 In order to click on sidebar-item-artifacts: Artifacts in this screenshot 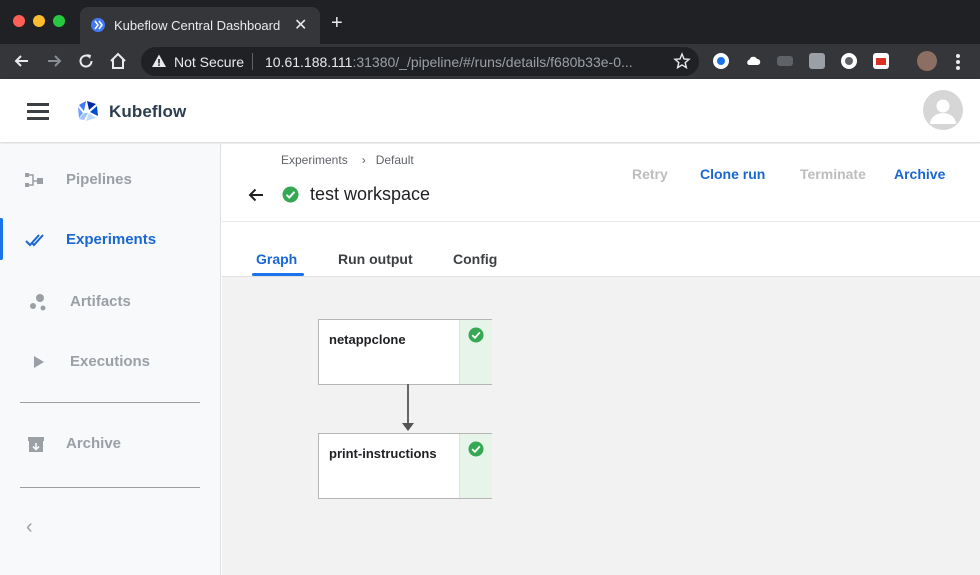, I will do `click(110, 302)`.